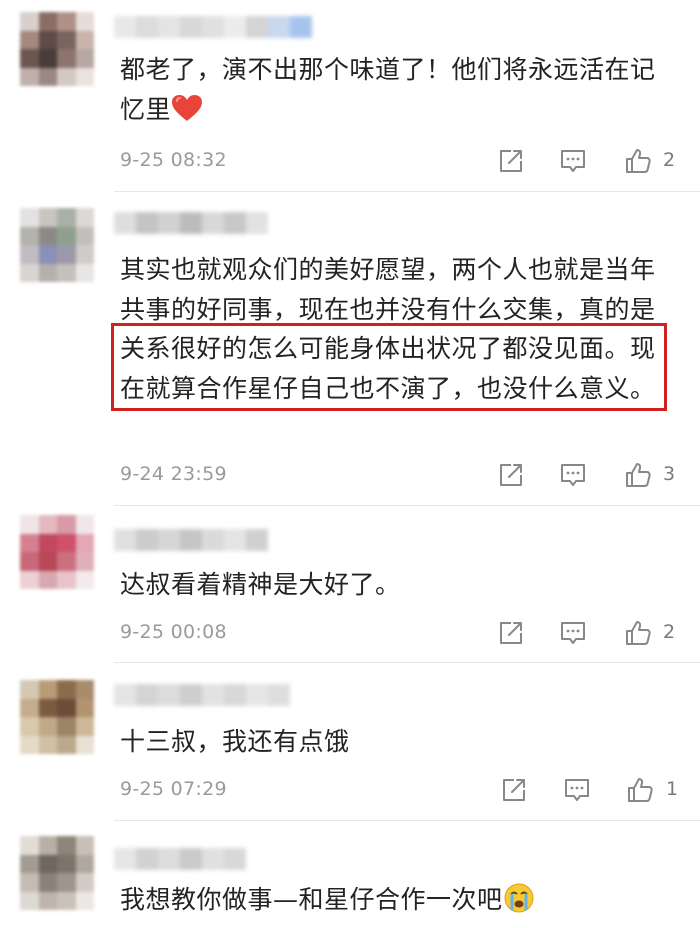  Describe the element at coordinates (173, 632) in the screenshot. I see `comment-time: 9-25 00:08` at that location.